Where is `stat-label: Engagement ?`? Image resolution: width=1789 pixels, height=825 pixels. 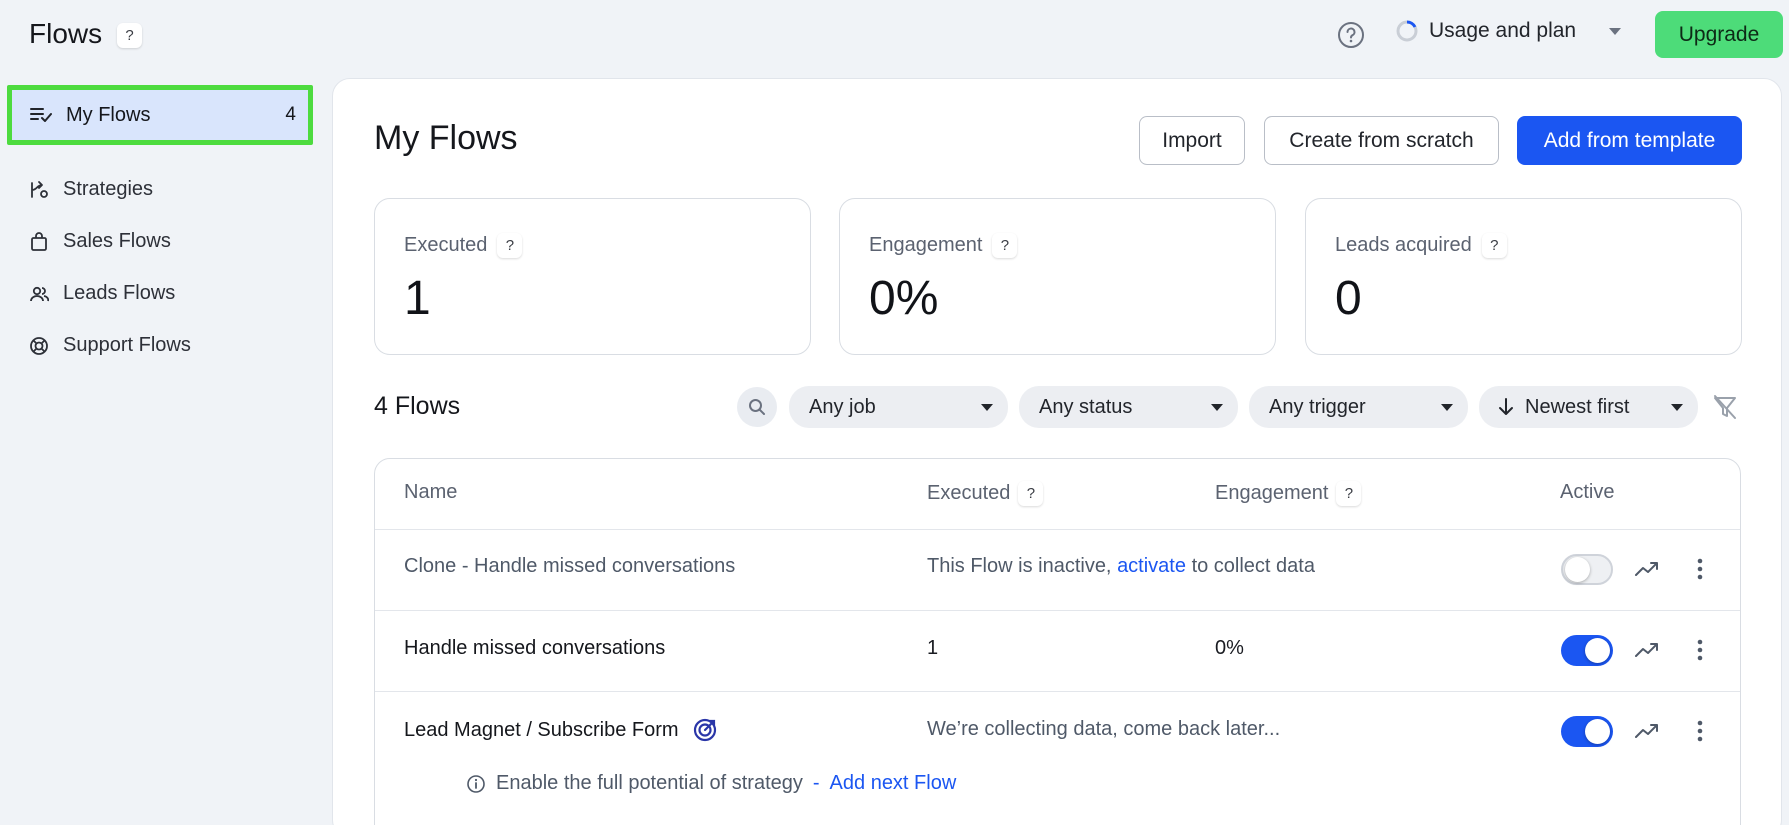 stat-label: Engagement ? is located at coordinates (943, 245).